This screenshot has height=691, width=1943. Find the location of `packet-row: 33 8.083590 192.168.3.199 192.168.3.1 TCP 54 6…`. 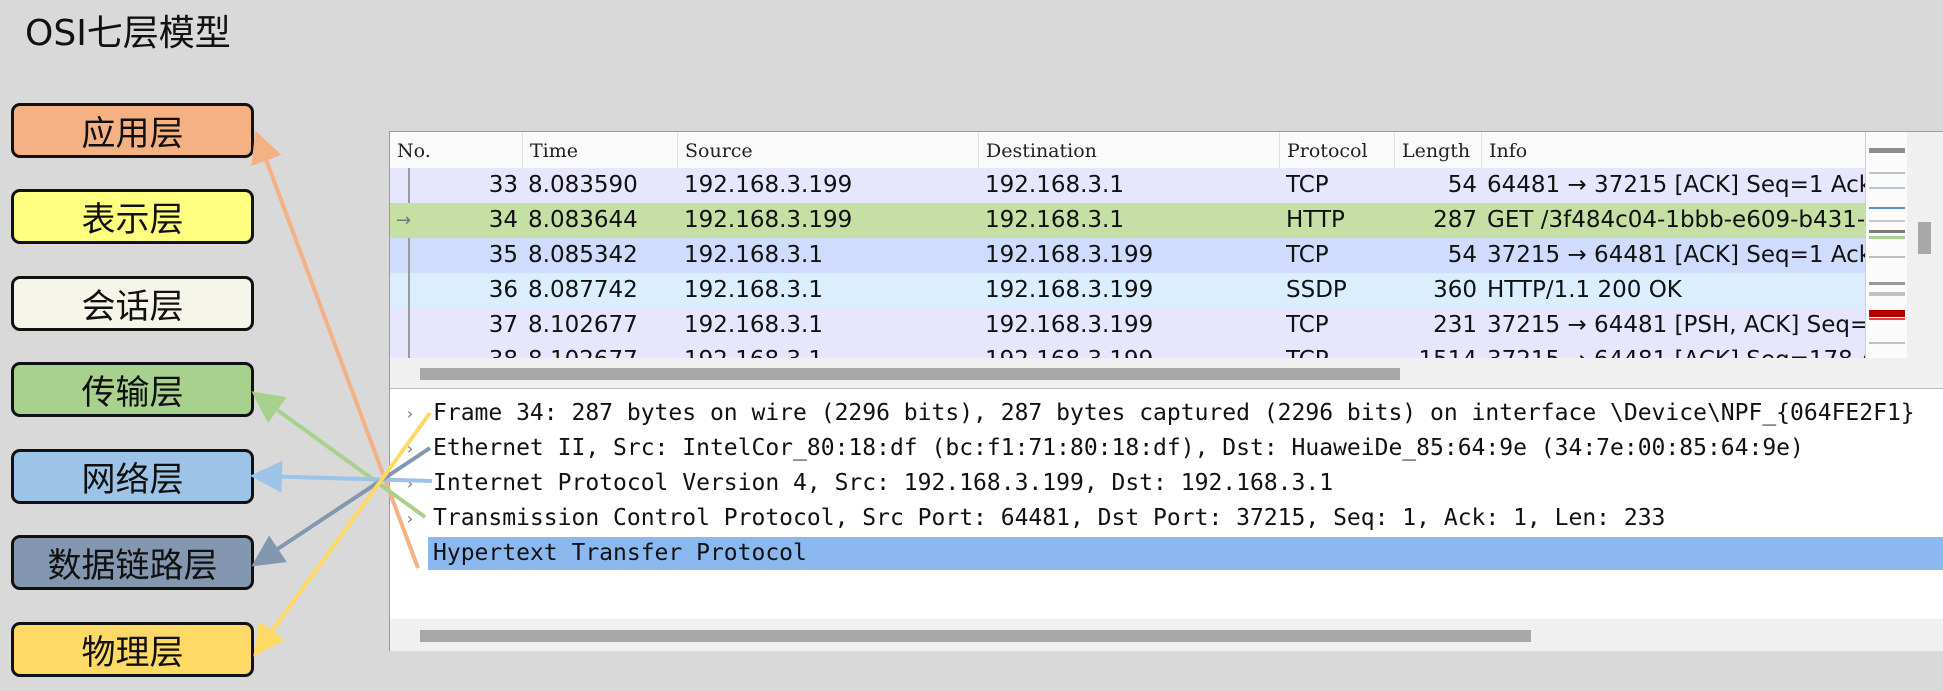

packet-row: 33 8.083590 192.168.3.199 192.168.3.1 TCP 54 6… is located at coordinates (1127, 185).